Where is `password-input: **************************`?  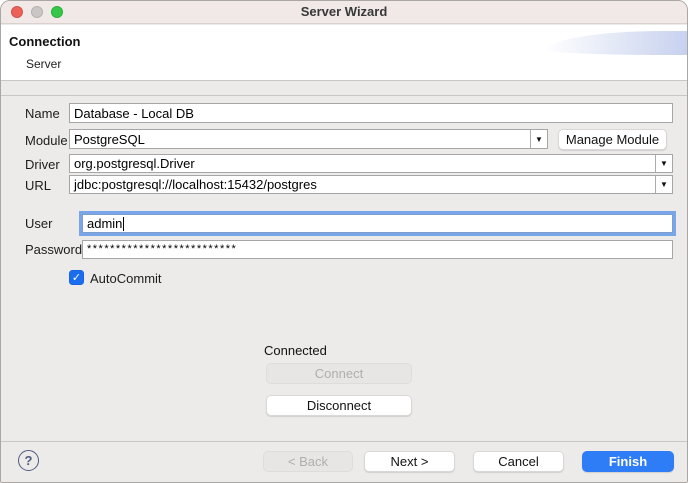 password-input: ************************** is located at coordinates (377, 249).